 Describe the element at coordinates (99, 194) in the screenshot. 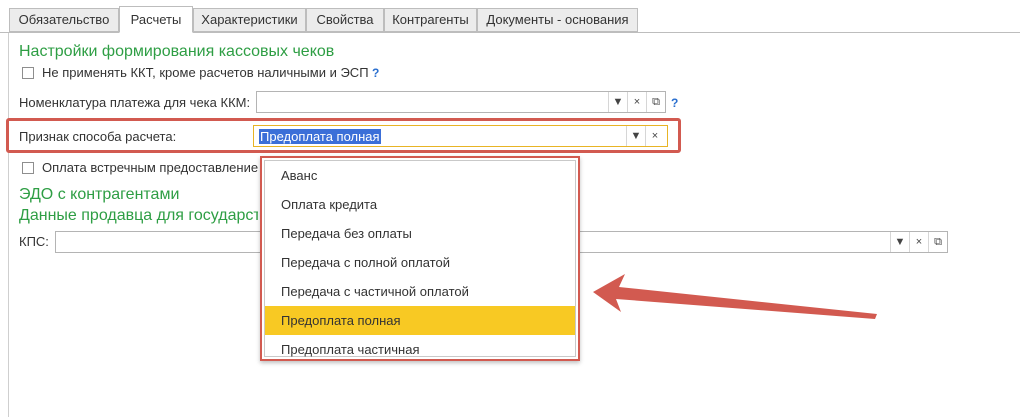

I see `edo-group-title: ЭДО с контрагентами` at that location.